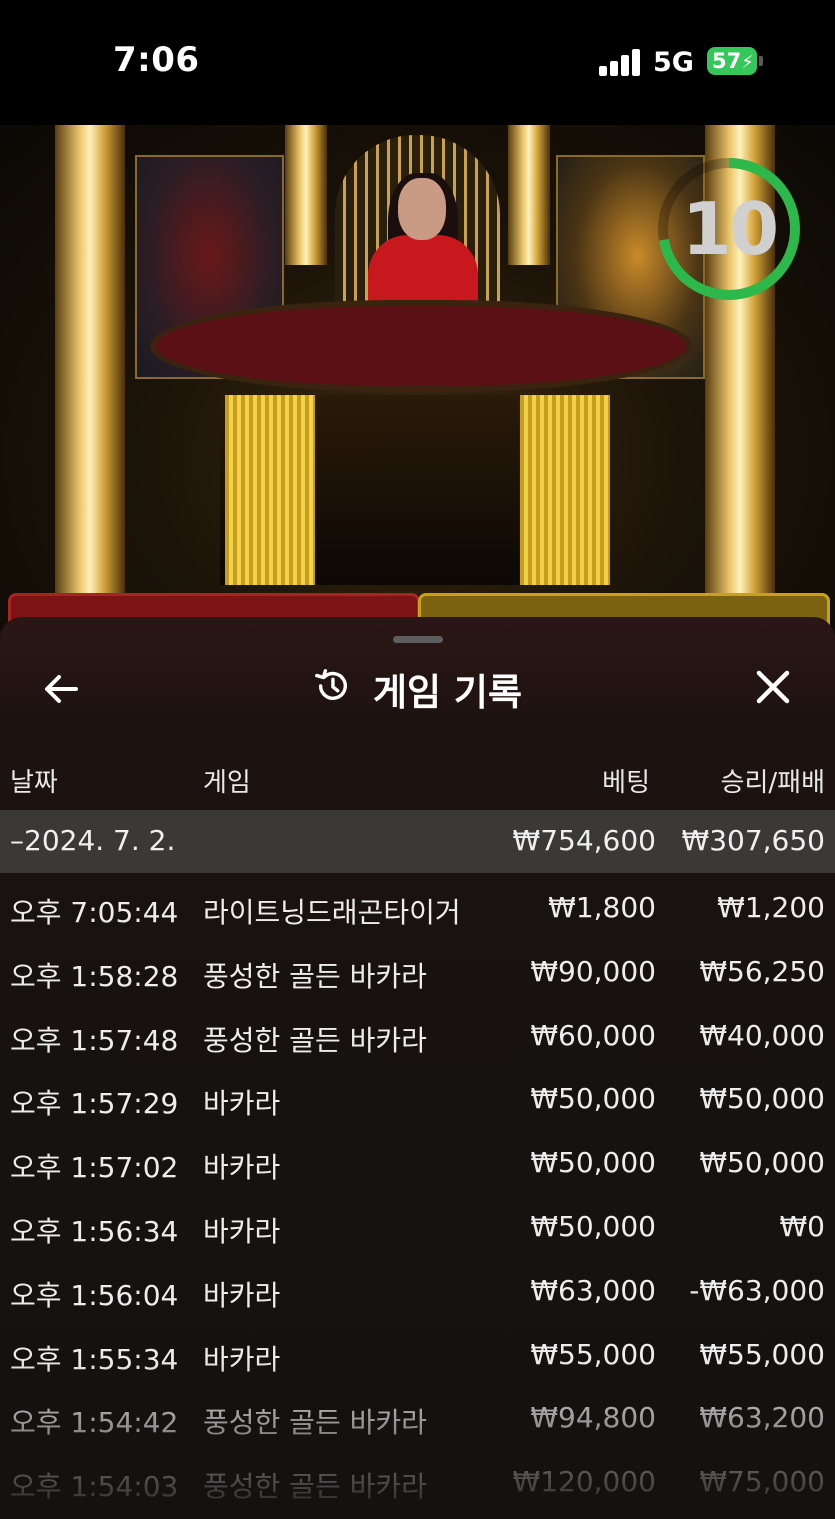 This screenshot has width=835, height=1519. I want to click on history-row: 오후 1:54:03 풍성한 골든 바카라 ₩120,000 ₩75,000, so click(417, 1479).